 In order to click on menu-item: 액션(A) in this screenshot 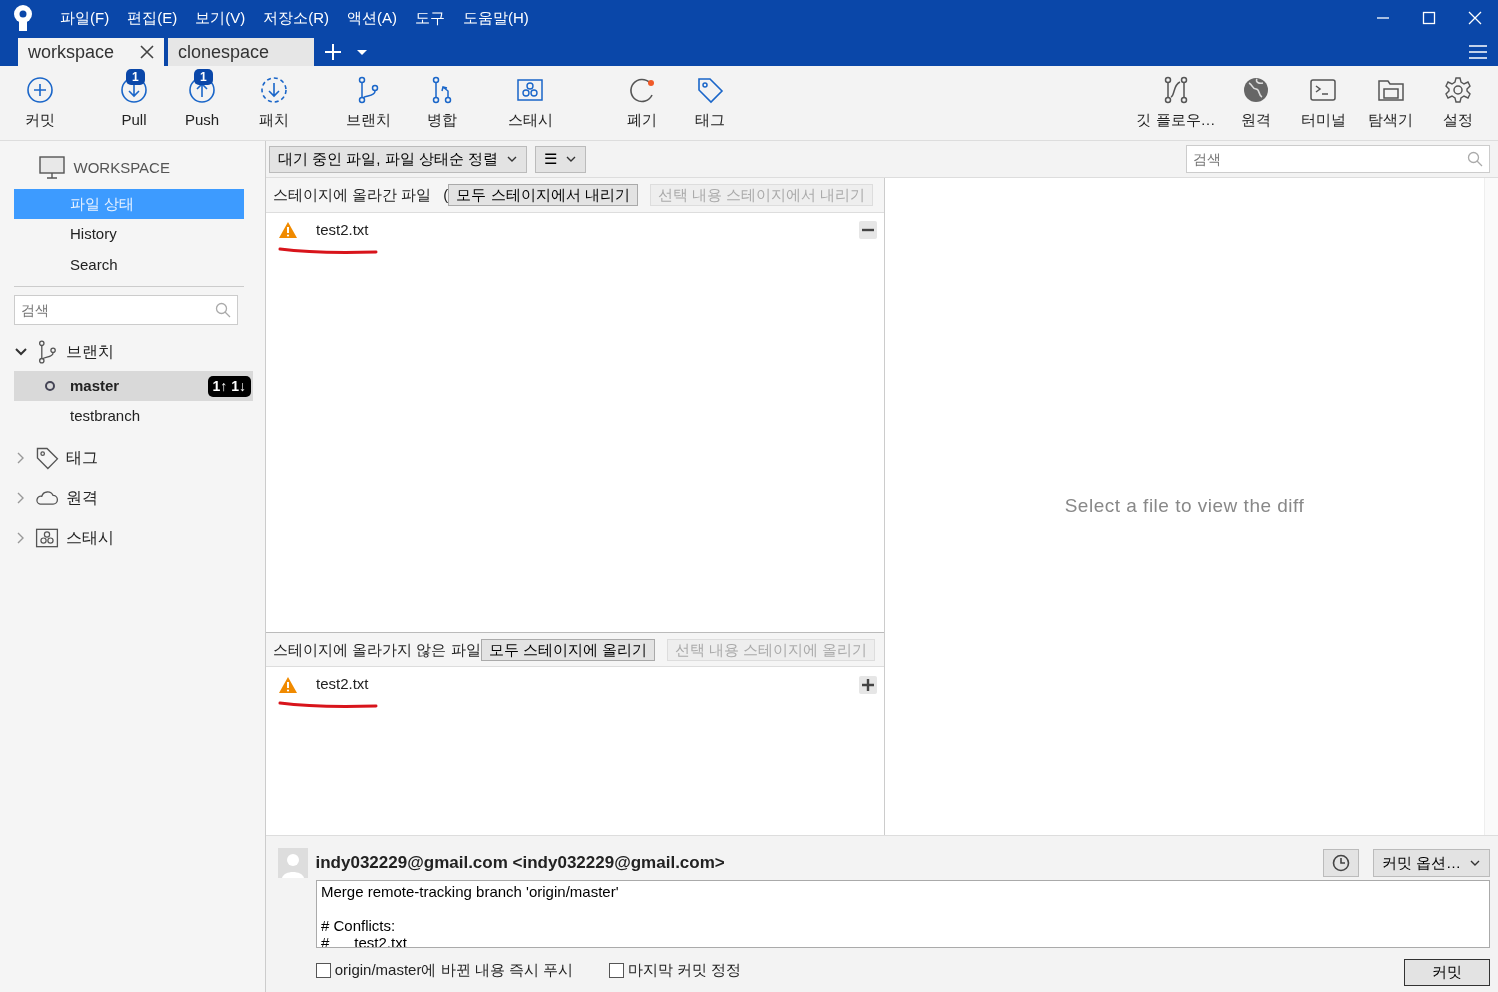, I will do `click(372, 18)`.